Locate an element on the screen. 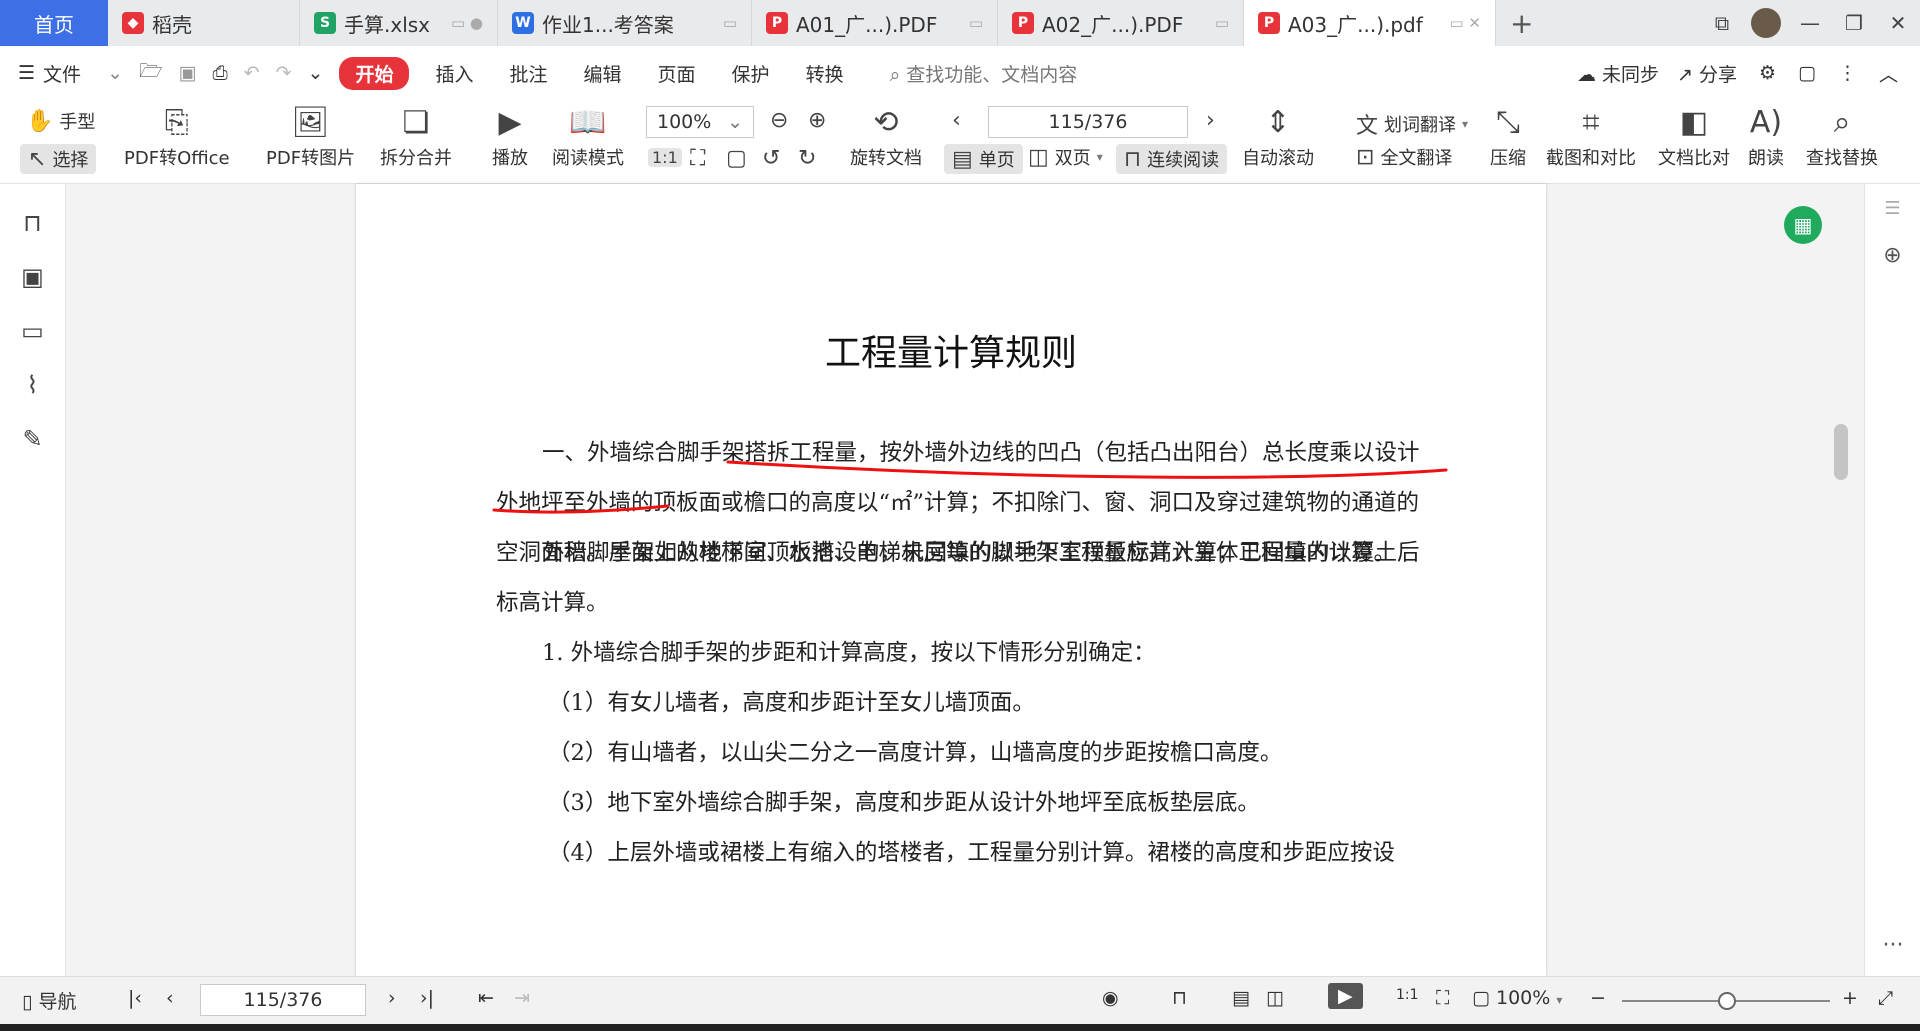 The height and width of the screenshot is (1031, 1920). play-button: ▶ 播放 is located at coordinates (510, 136).